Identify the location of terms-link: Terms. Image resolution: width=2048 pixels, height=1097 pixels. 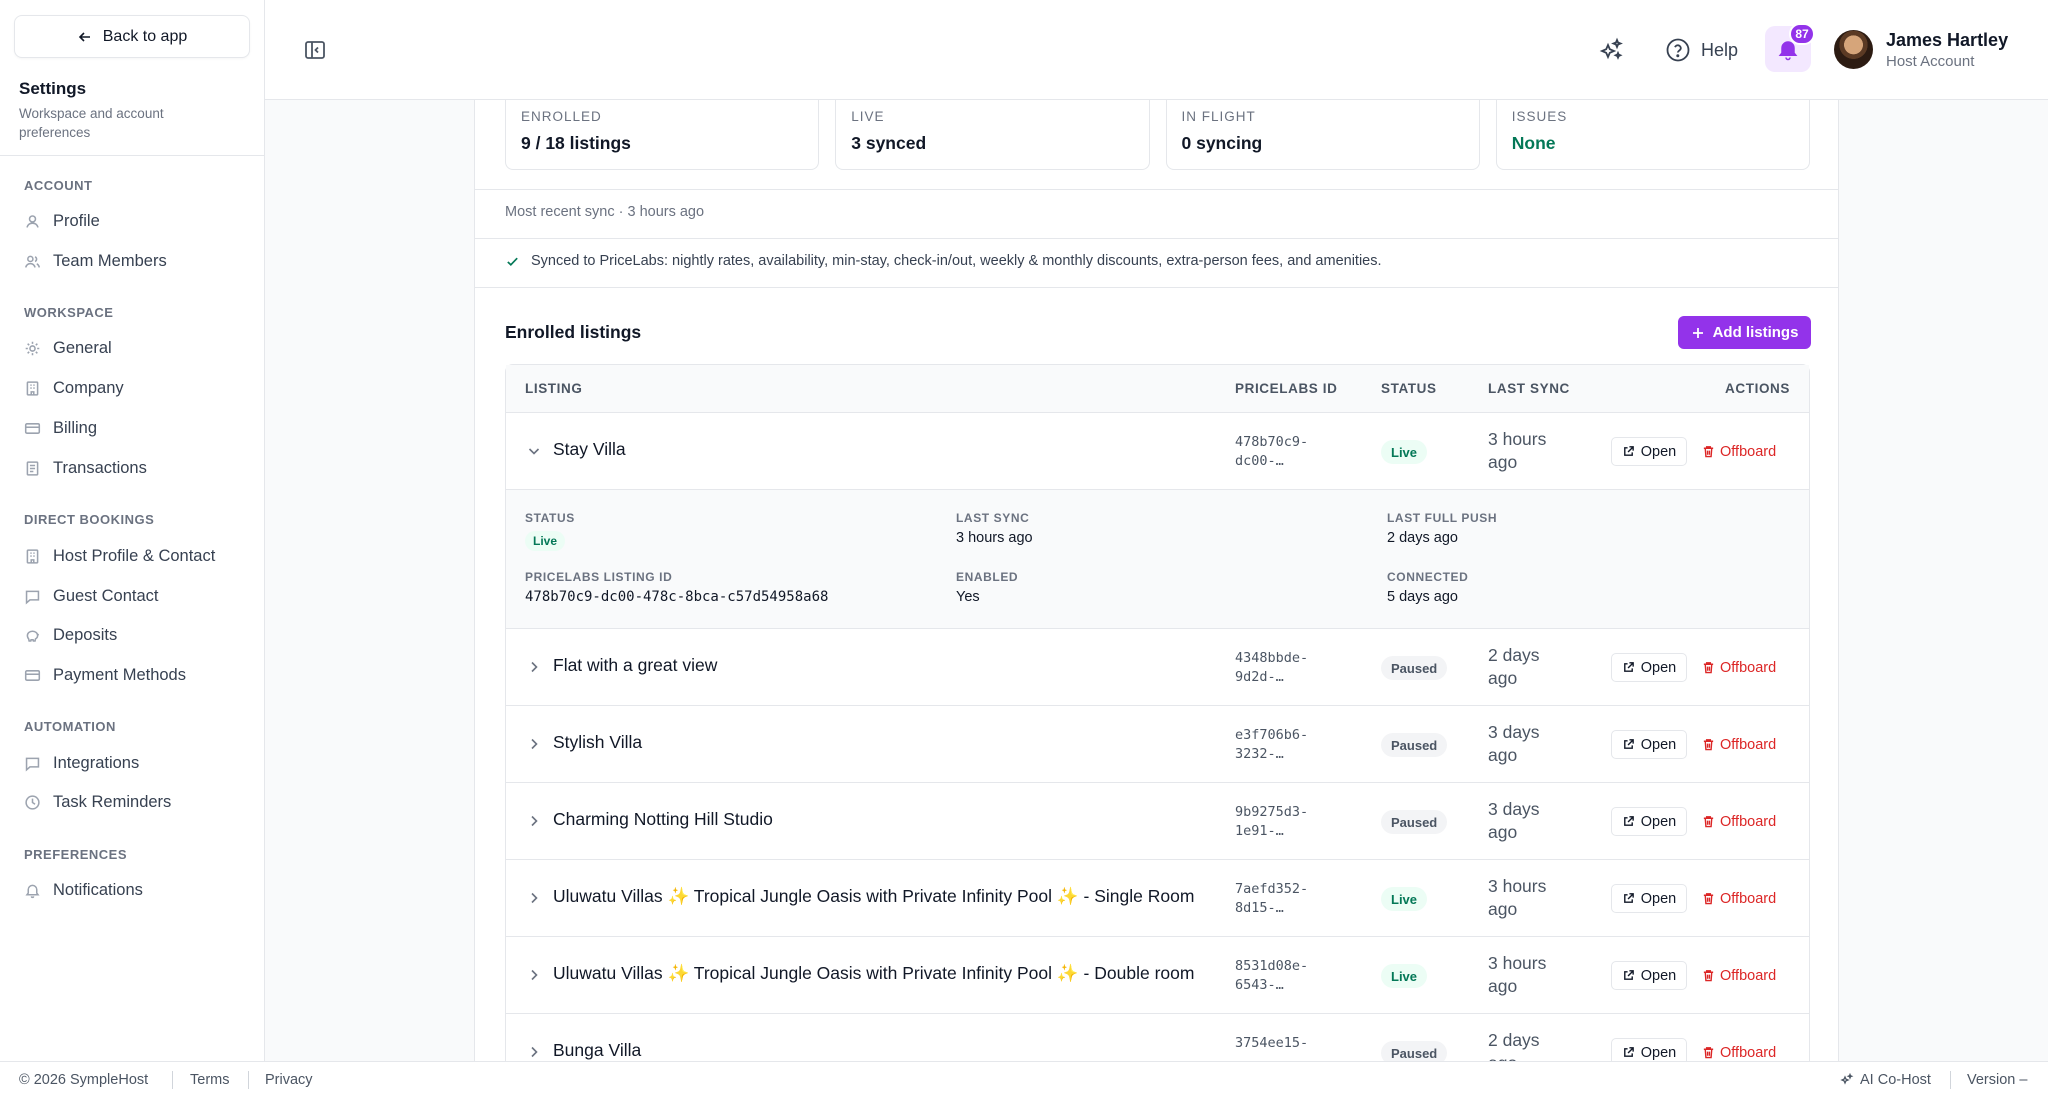
(209, 1080).